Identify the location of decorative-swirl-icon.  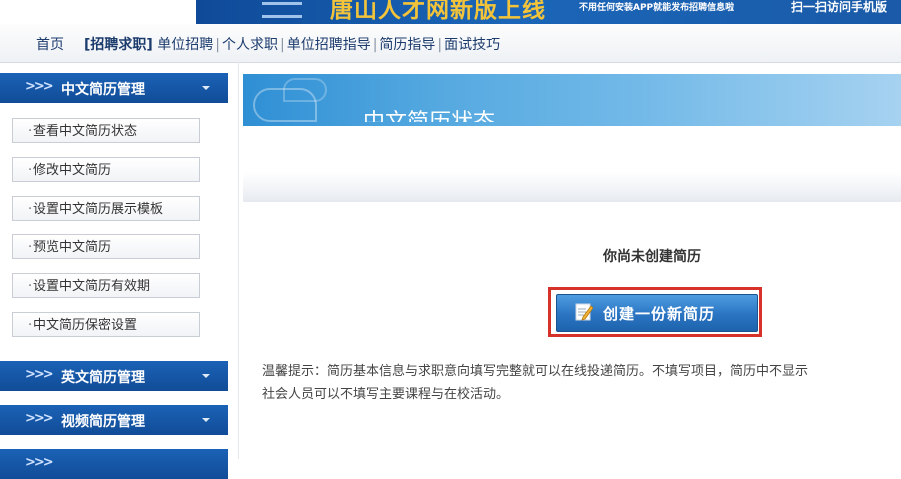
(305, 90).